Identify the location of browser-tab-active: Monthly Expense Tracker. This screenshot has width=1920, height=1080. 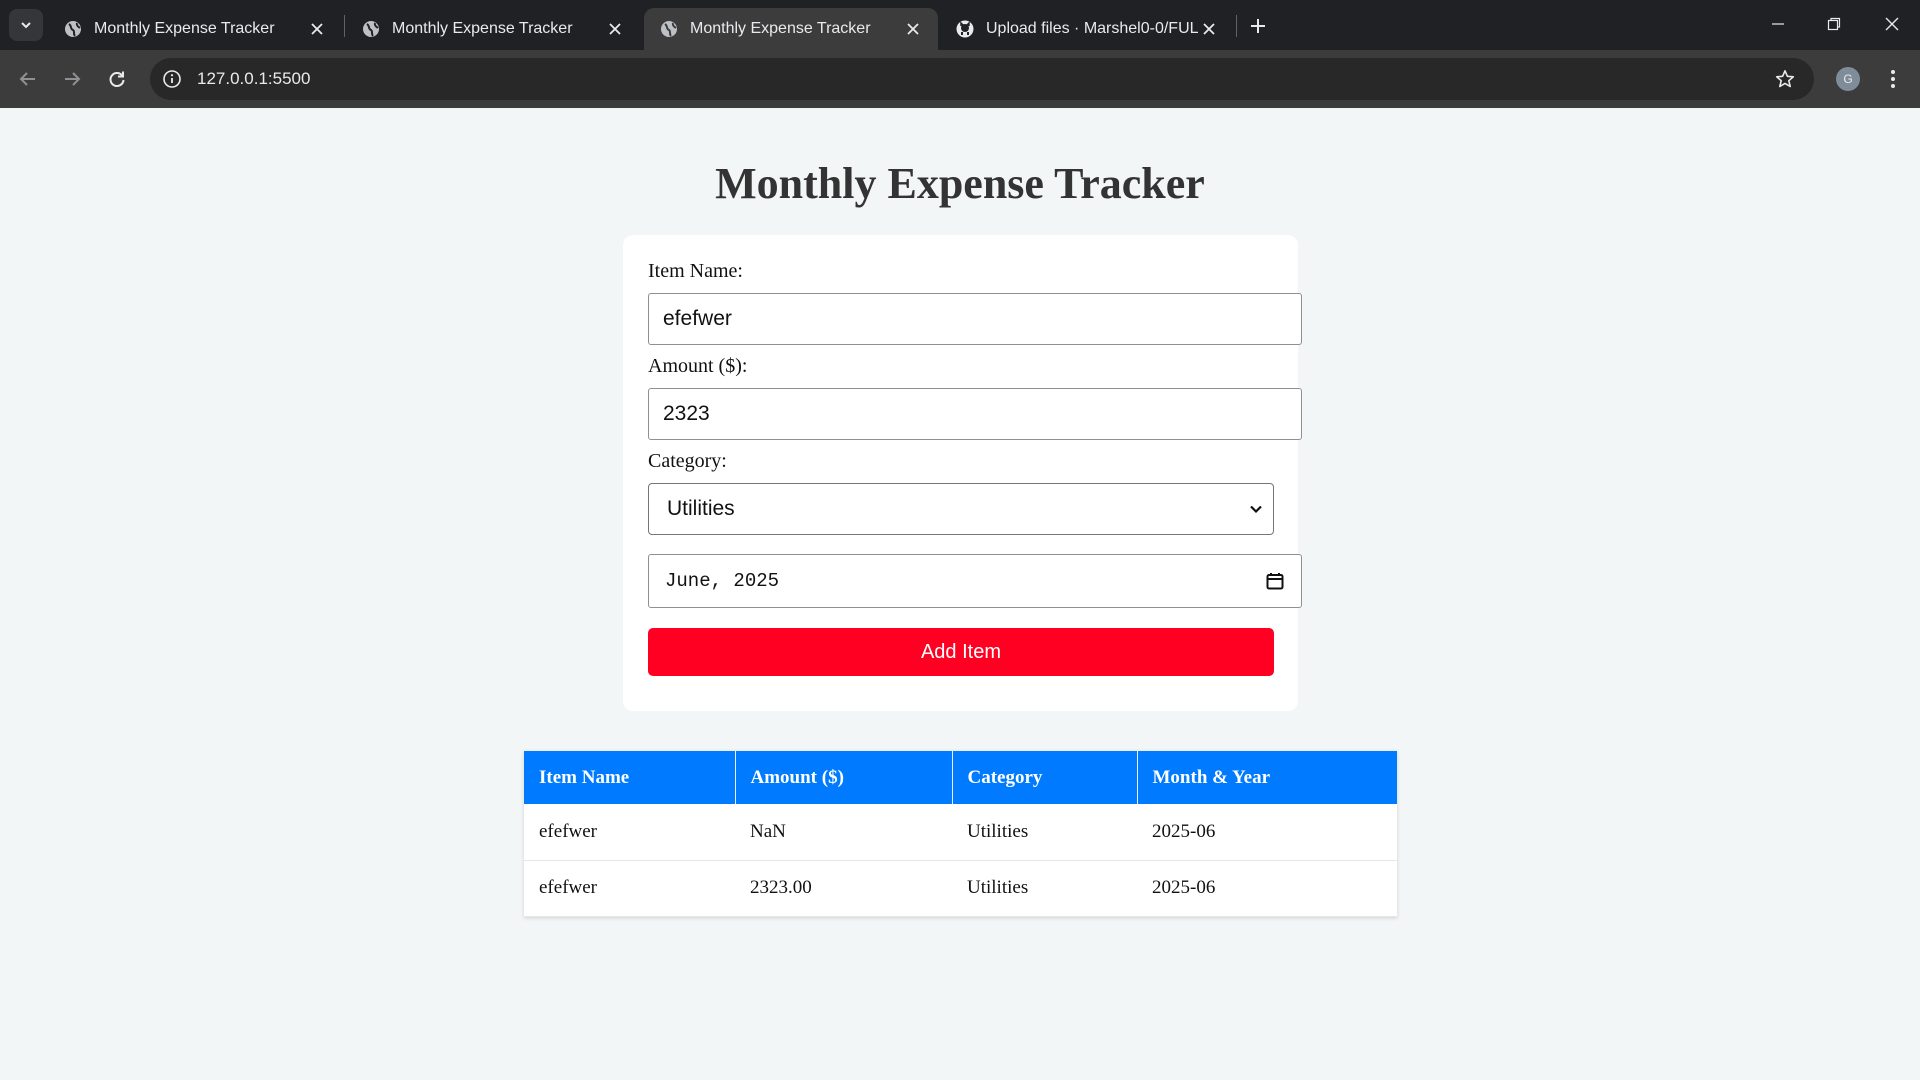
(791, 29).